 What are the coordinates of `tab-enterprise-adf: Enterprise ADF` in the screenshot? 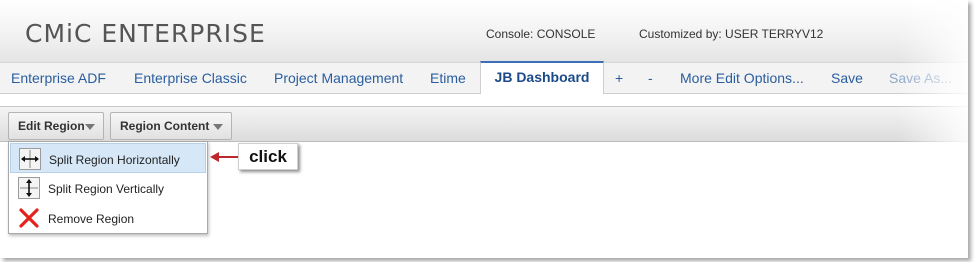 It's located at (58, 78).